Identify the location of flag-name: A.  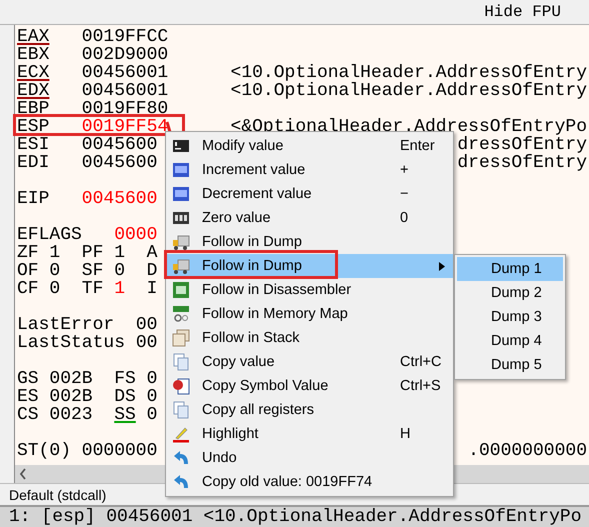
(152, 253).